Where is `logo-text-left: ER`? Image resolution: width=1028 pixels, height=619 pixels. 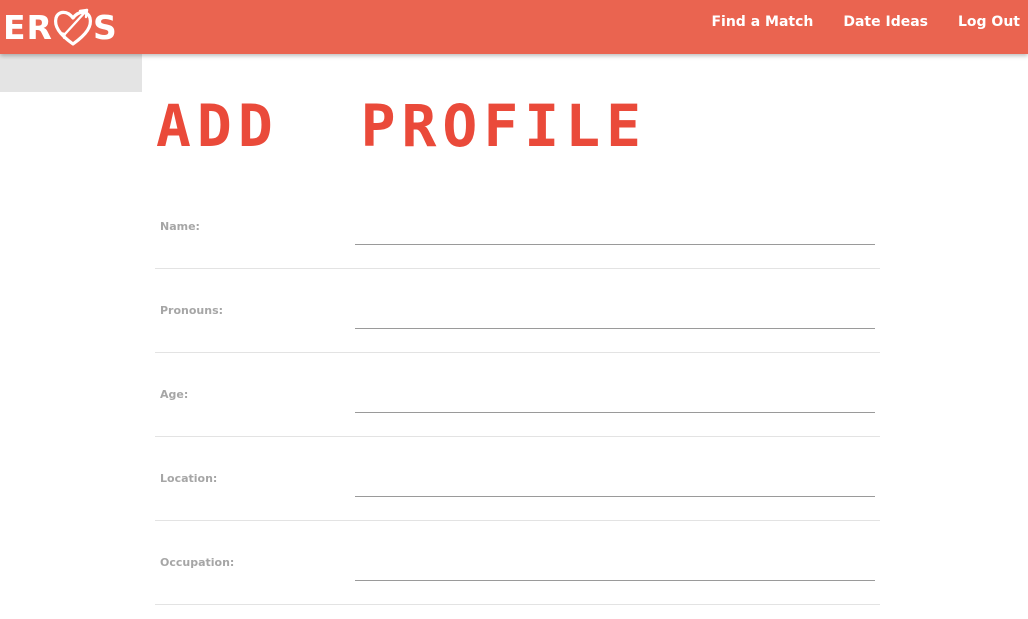
logo-text-left: ER is located at coordinates (28, 27).